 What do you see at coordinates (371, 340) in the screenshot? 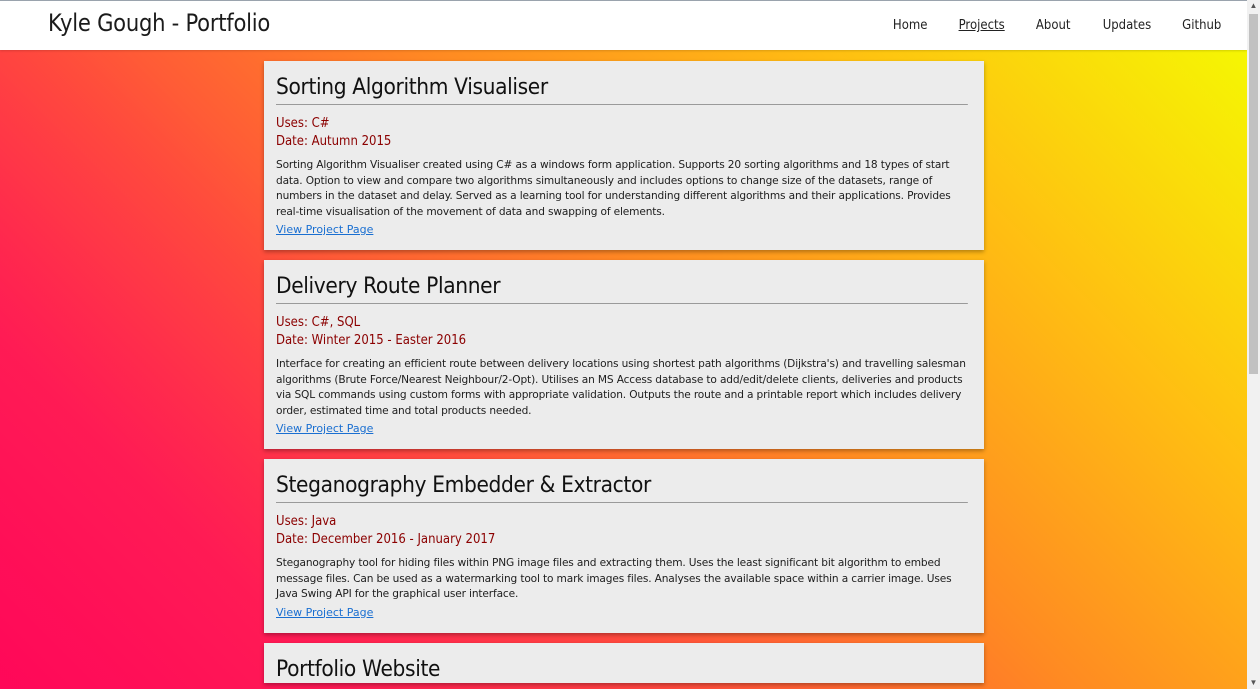
I see `project-date: Date: Winter 2015 - Easter 2016` at bounding box center [371, 340].